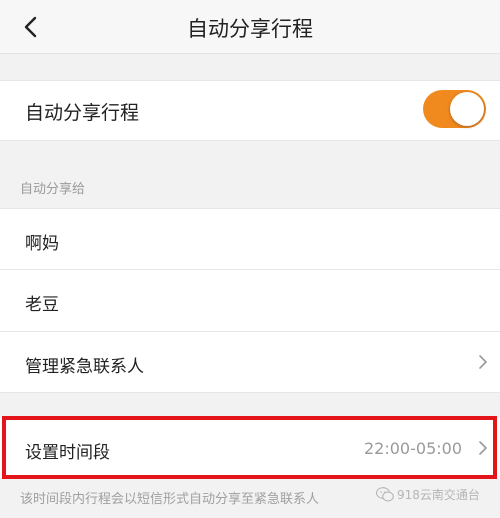 This screenshot has height=518, width=500. Describe the element at coordinates (483, 362) in the screenshot. I see `chevron-right-icon` at that location.